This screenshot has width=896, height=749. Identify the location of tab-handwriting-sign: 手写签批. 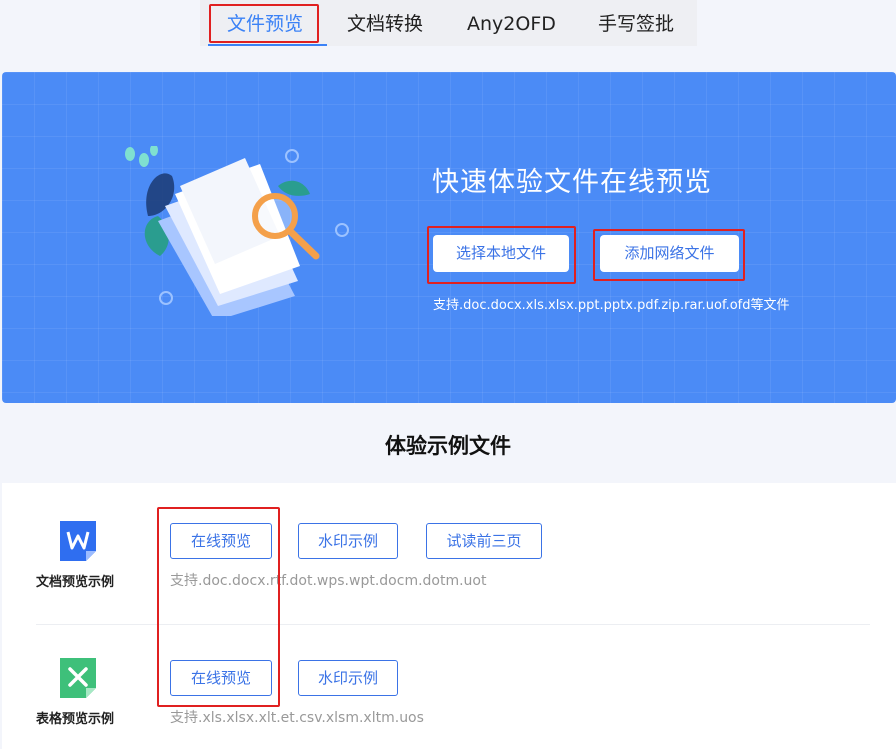
(636, 24).